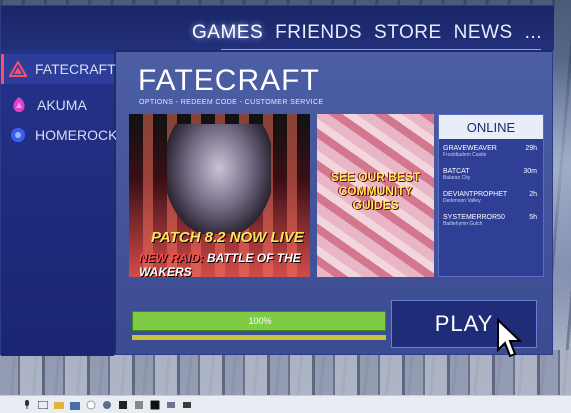 This screenshot has height=413, width=571. I want to click on sidebar-item-label: AKUMA, so click(62, 105).